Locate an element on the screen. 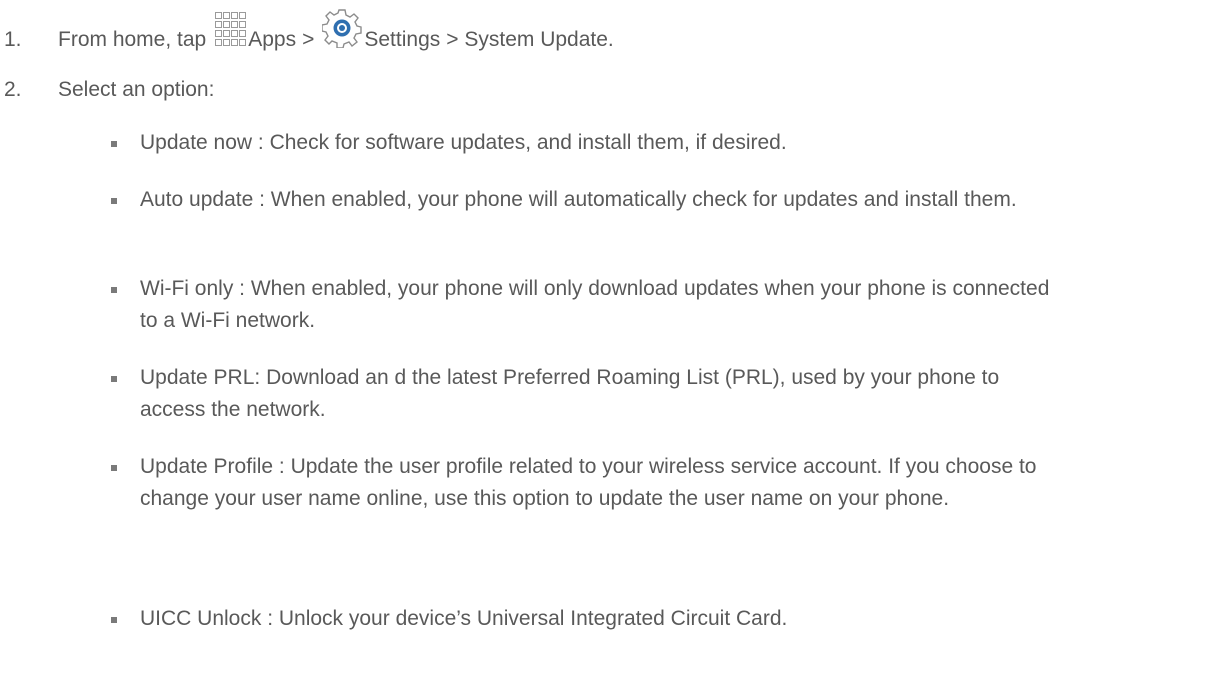 The image size is (1206, 675). step-number: 1. is located at coordinates (13, 39).